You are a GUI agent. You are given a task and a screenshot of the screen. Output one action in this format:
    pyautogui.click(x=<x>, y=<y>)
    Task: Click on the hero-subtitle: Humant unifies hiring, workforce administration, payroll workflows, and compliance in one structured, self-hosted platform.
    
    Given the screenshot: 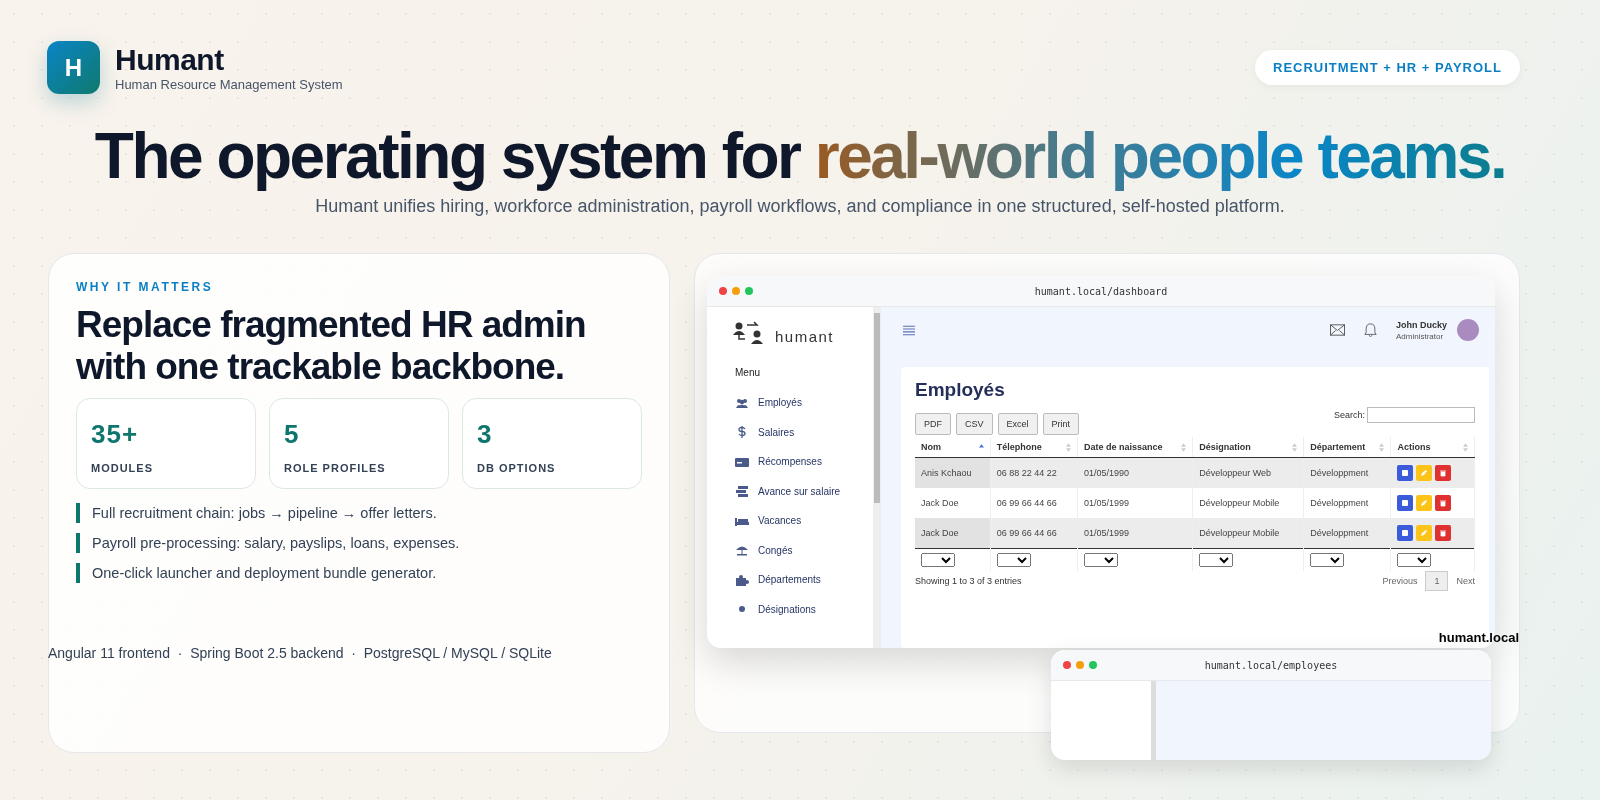 What is the action you would take?
    pyautogui.click(x=800, y=206)
    